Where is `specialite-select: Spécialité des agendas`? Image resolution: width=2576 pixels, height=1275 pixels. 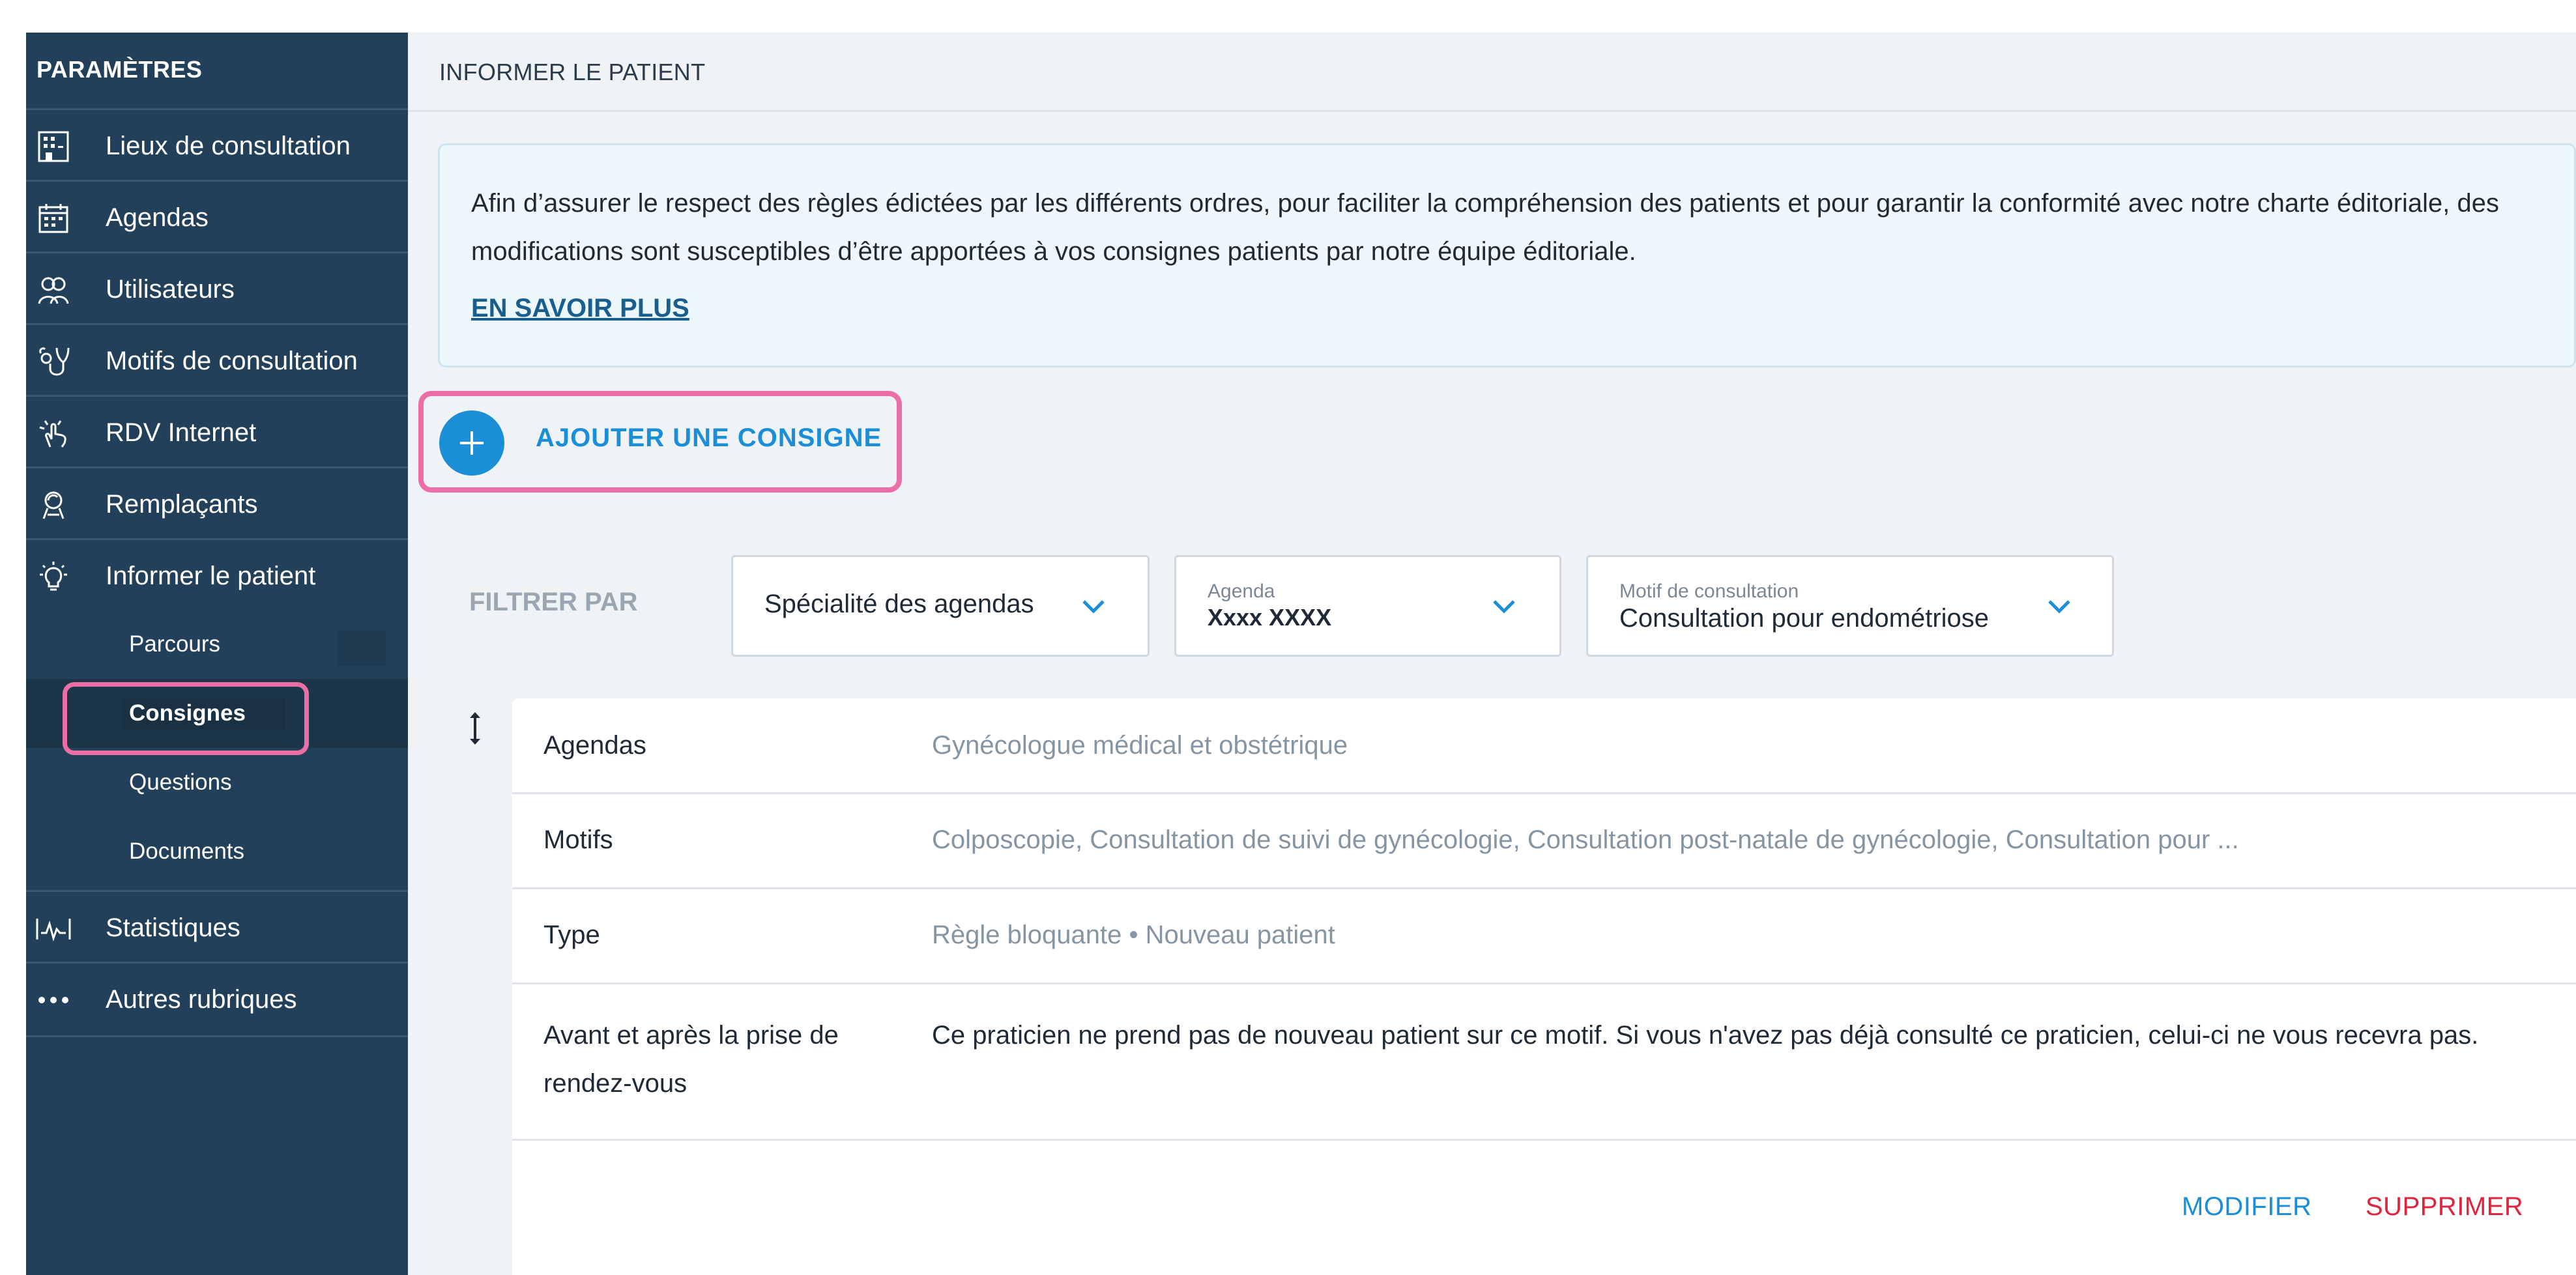 specialite-select: Spécialité des agendas is located at coordinates (940, 606).